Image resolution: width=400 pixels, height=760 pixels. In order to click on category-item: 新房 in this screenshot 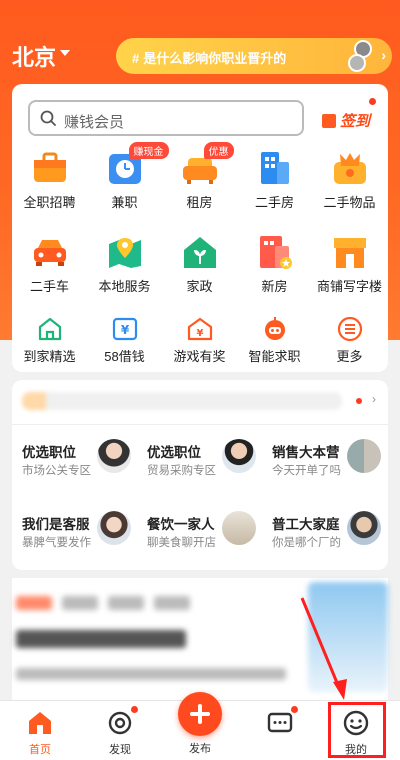, I will do `click(274, 264)`.